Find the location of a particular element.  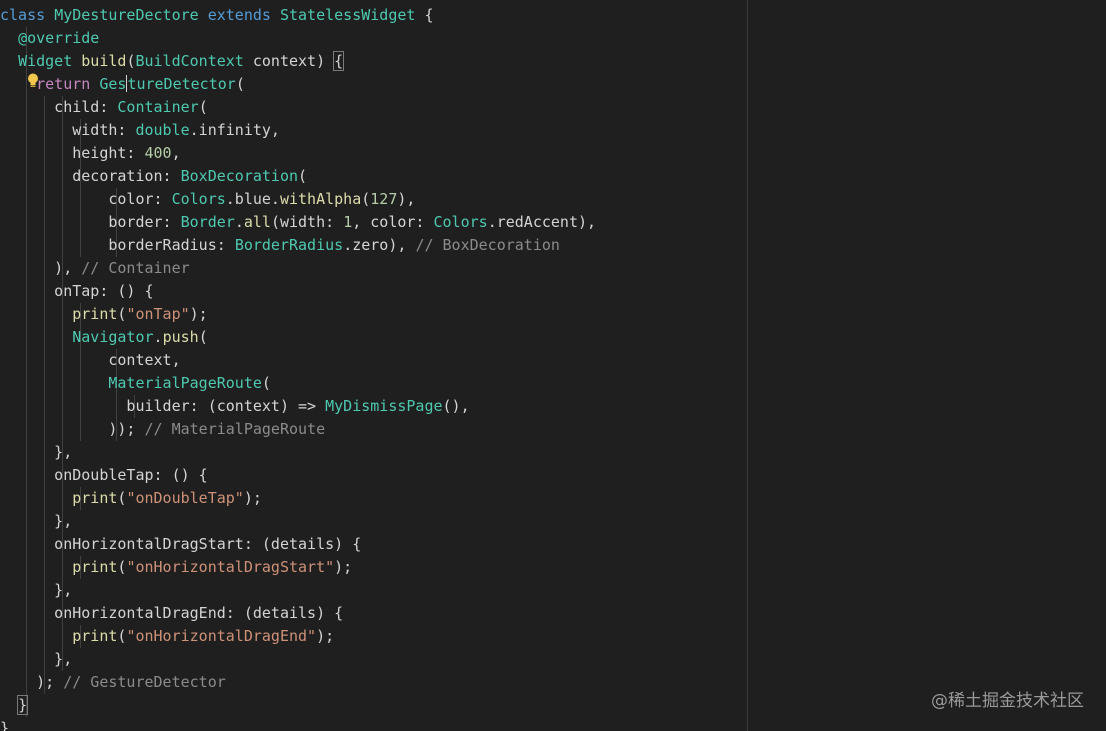

code-line: height: 400, is located at coordinates (298, 153).